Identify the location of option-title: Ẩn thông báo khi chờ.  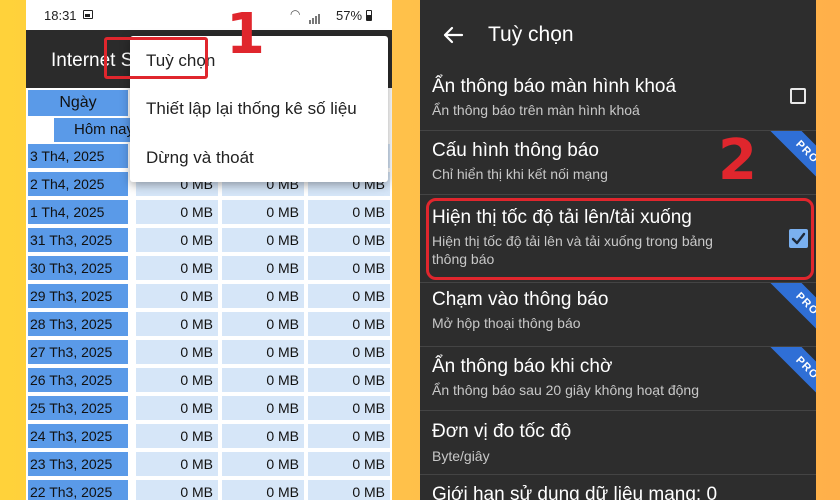
(522, 366).